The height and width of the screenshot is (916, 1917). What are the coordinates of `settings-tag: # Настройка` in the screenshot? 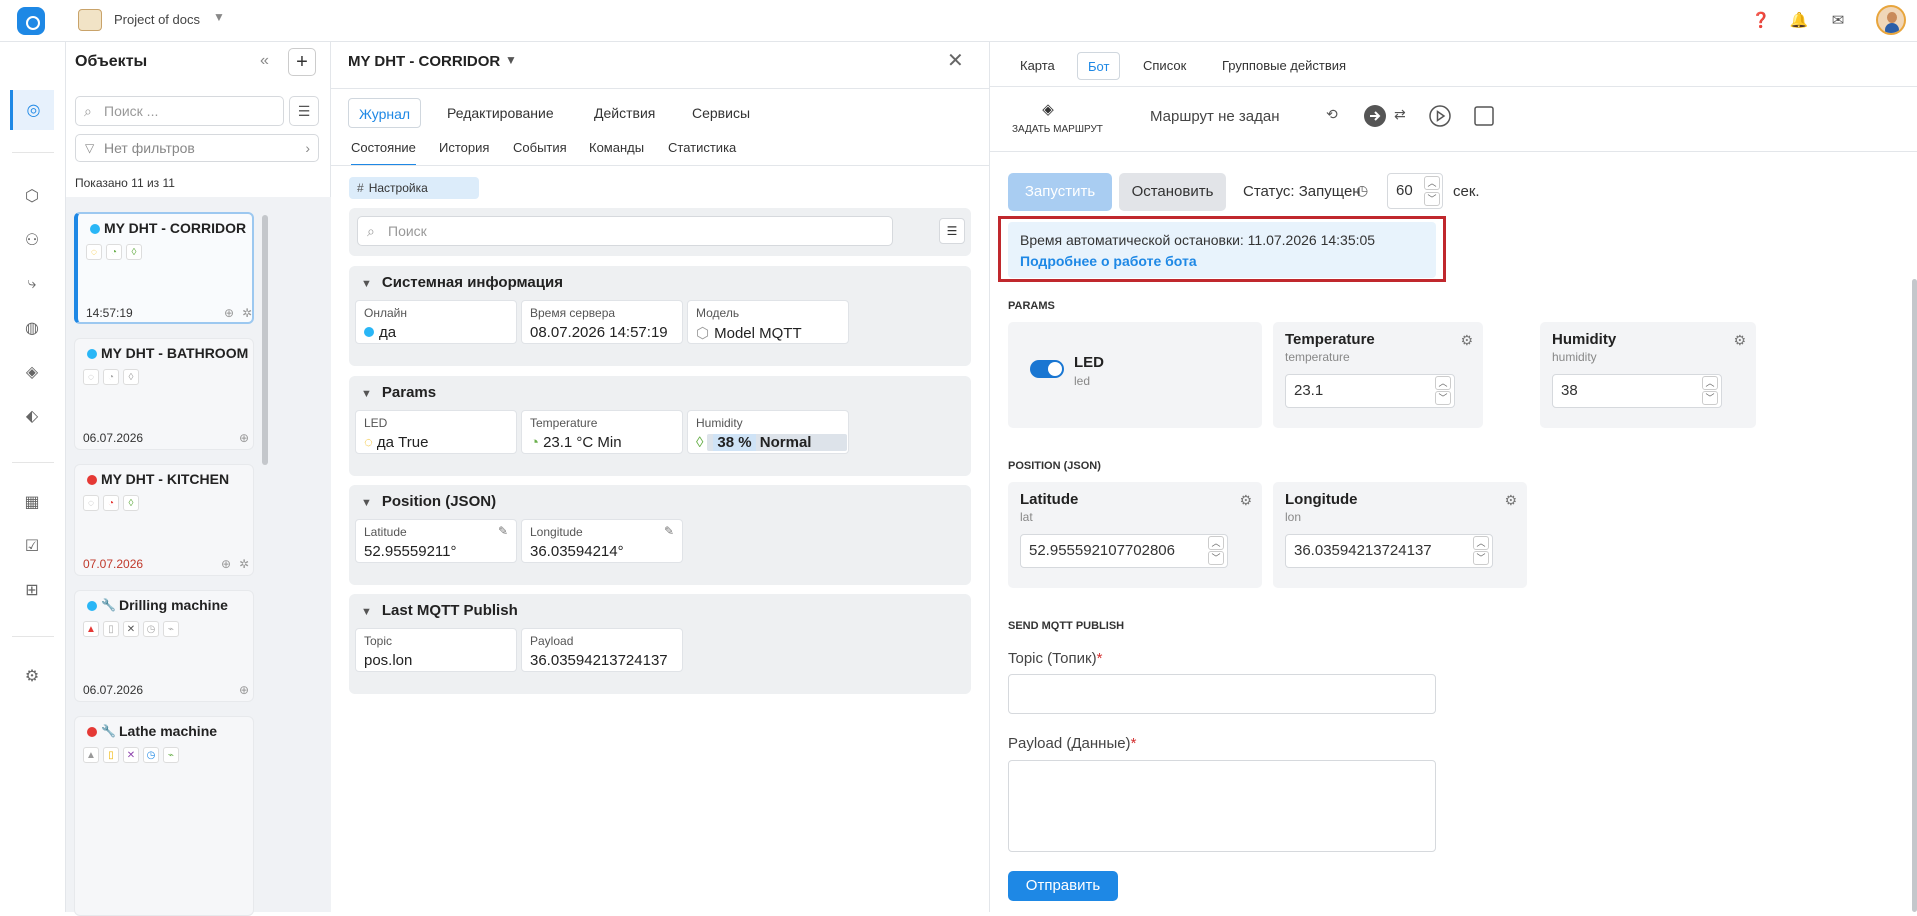 It's located at (414, 188).